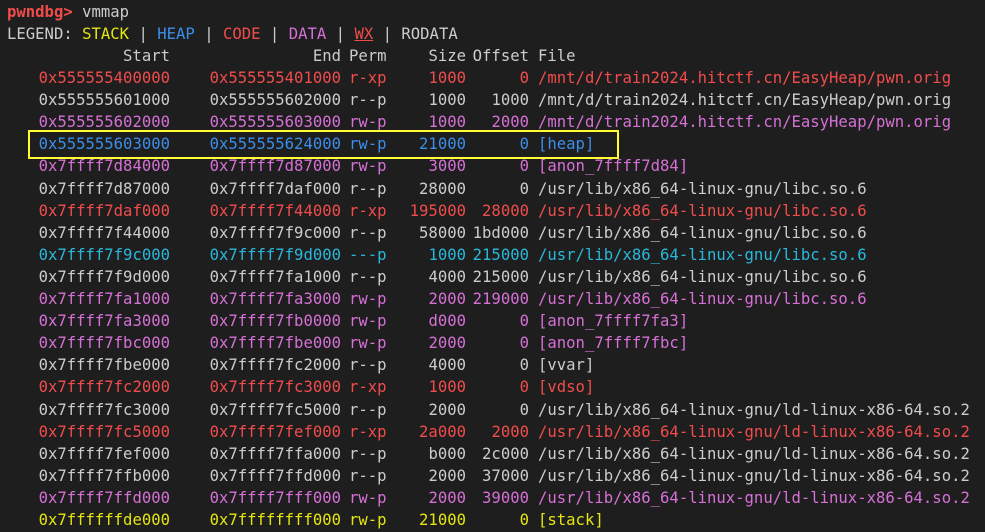  Describe the element at coordinates (566, 365) in the screenshot. I see `row-file-path: [vvar]` at that location.